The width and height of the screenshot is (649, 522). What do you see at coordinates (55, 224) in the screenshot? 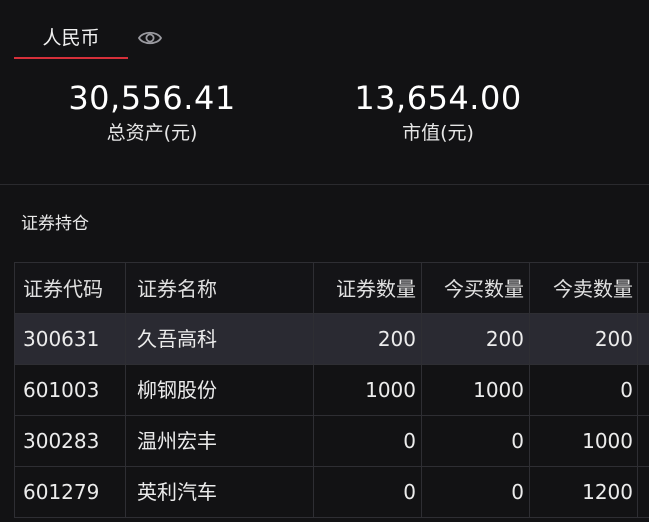
I see `holdings-title: 证券持仓` at bounding box center [55, 224].